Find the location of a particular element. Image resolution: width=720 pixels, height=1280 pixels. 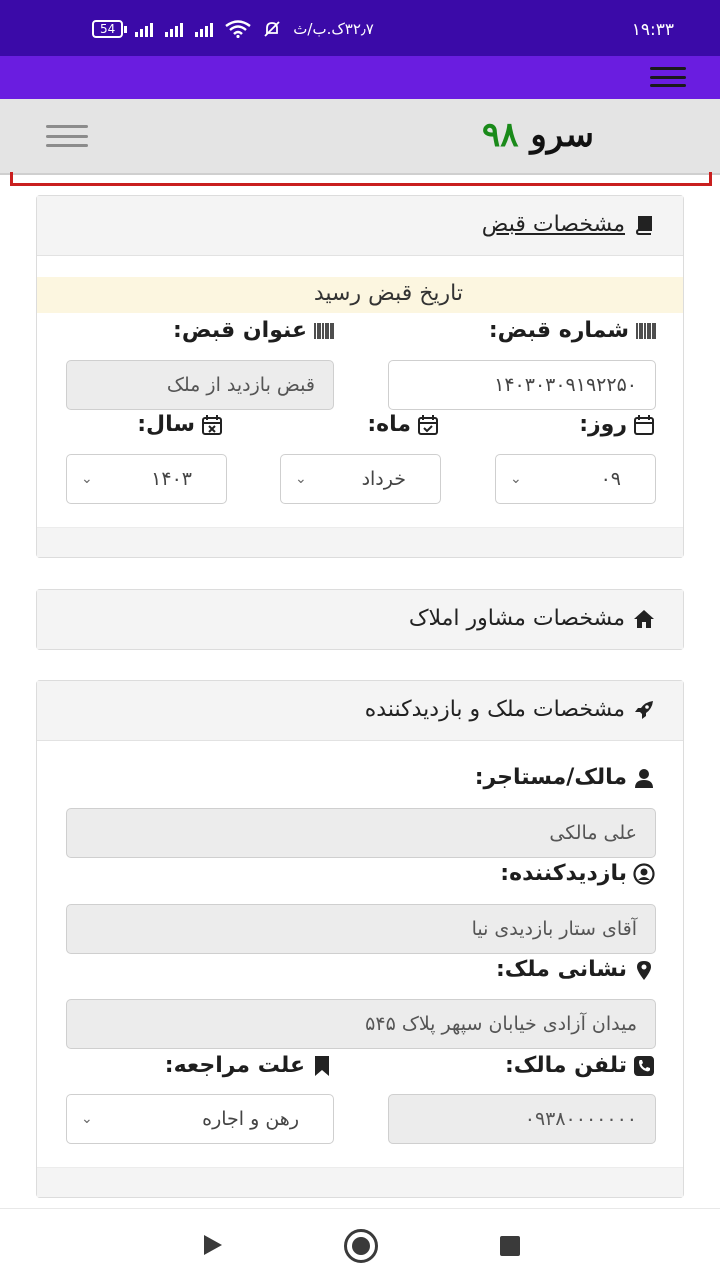

logo: سرو ۹۸ is located at coordinates (538, 135).